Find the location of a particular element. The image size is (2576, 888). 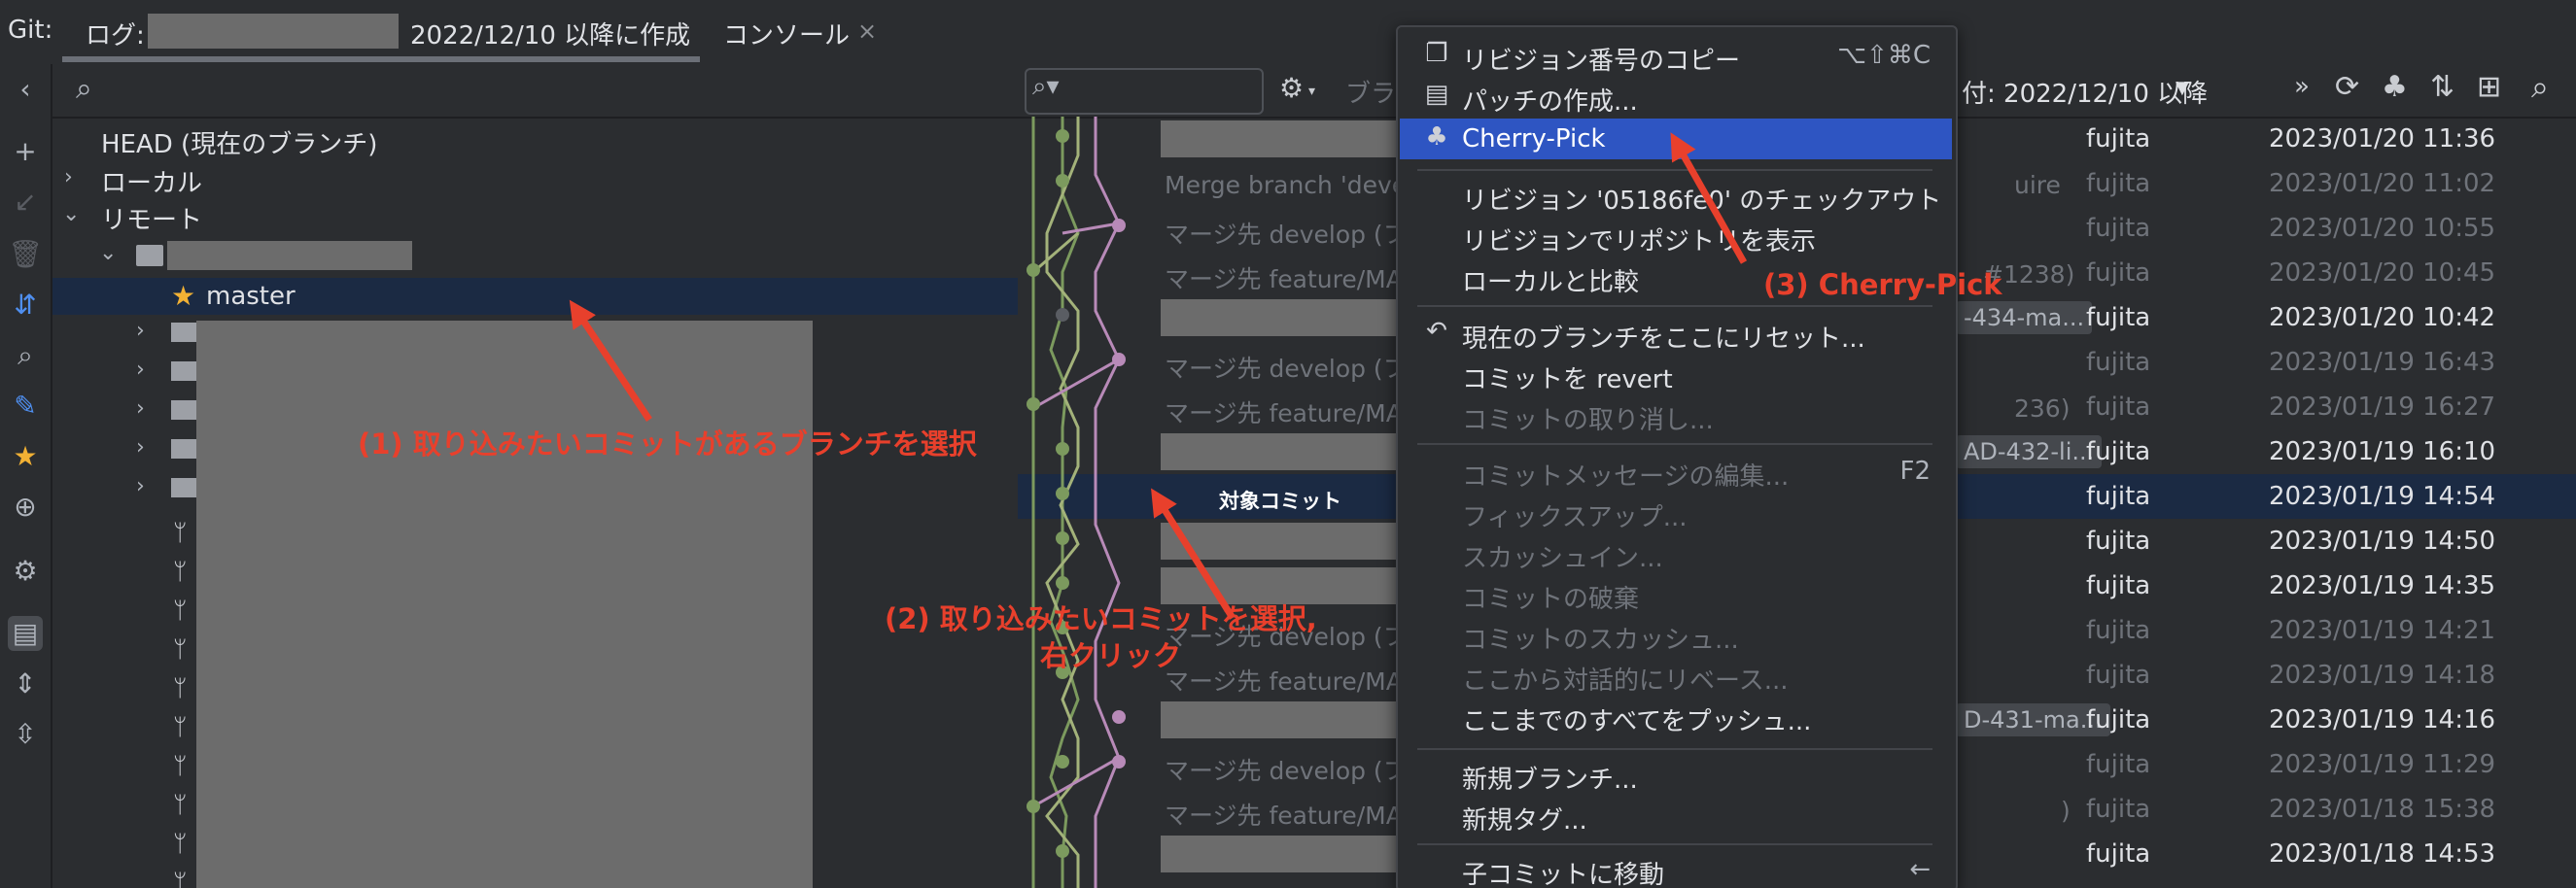

annotation-step2: (2) 取り込みたいコミットを選択, is located at coordinates (1101, 618).